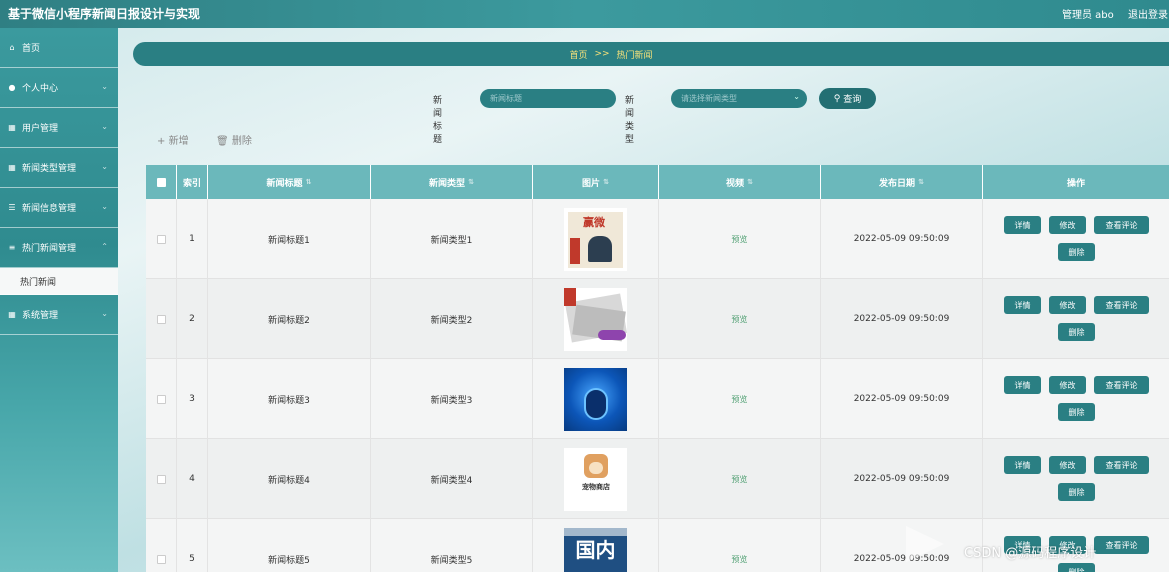 The width and height of the screenshot is (1169, 572). I want to click on cell-actions: 详情 修改 查看评论 删除, so click(1076, 239).